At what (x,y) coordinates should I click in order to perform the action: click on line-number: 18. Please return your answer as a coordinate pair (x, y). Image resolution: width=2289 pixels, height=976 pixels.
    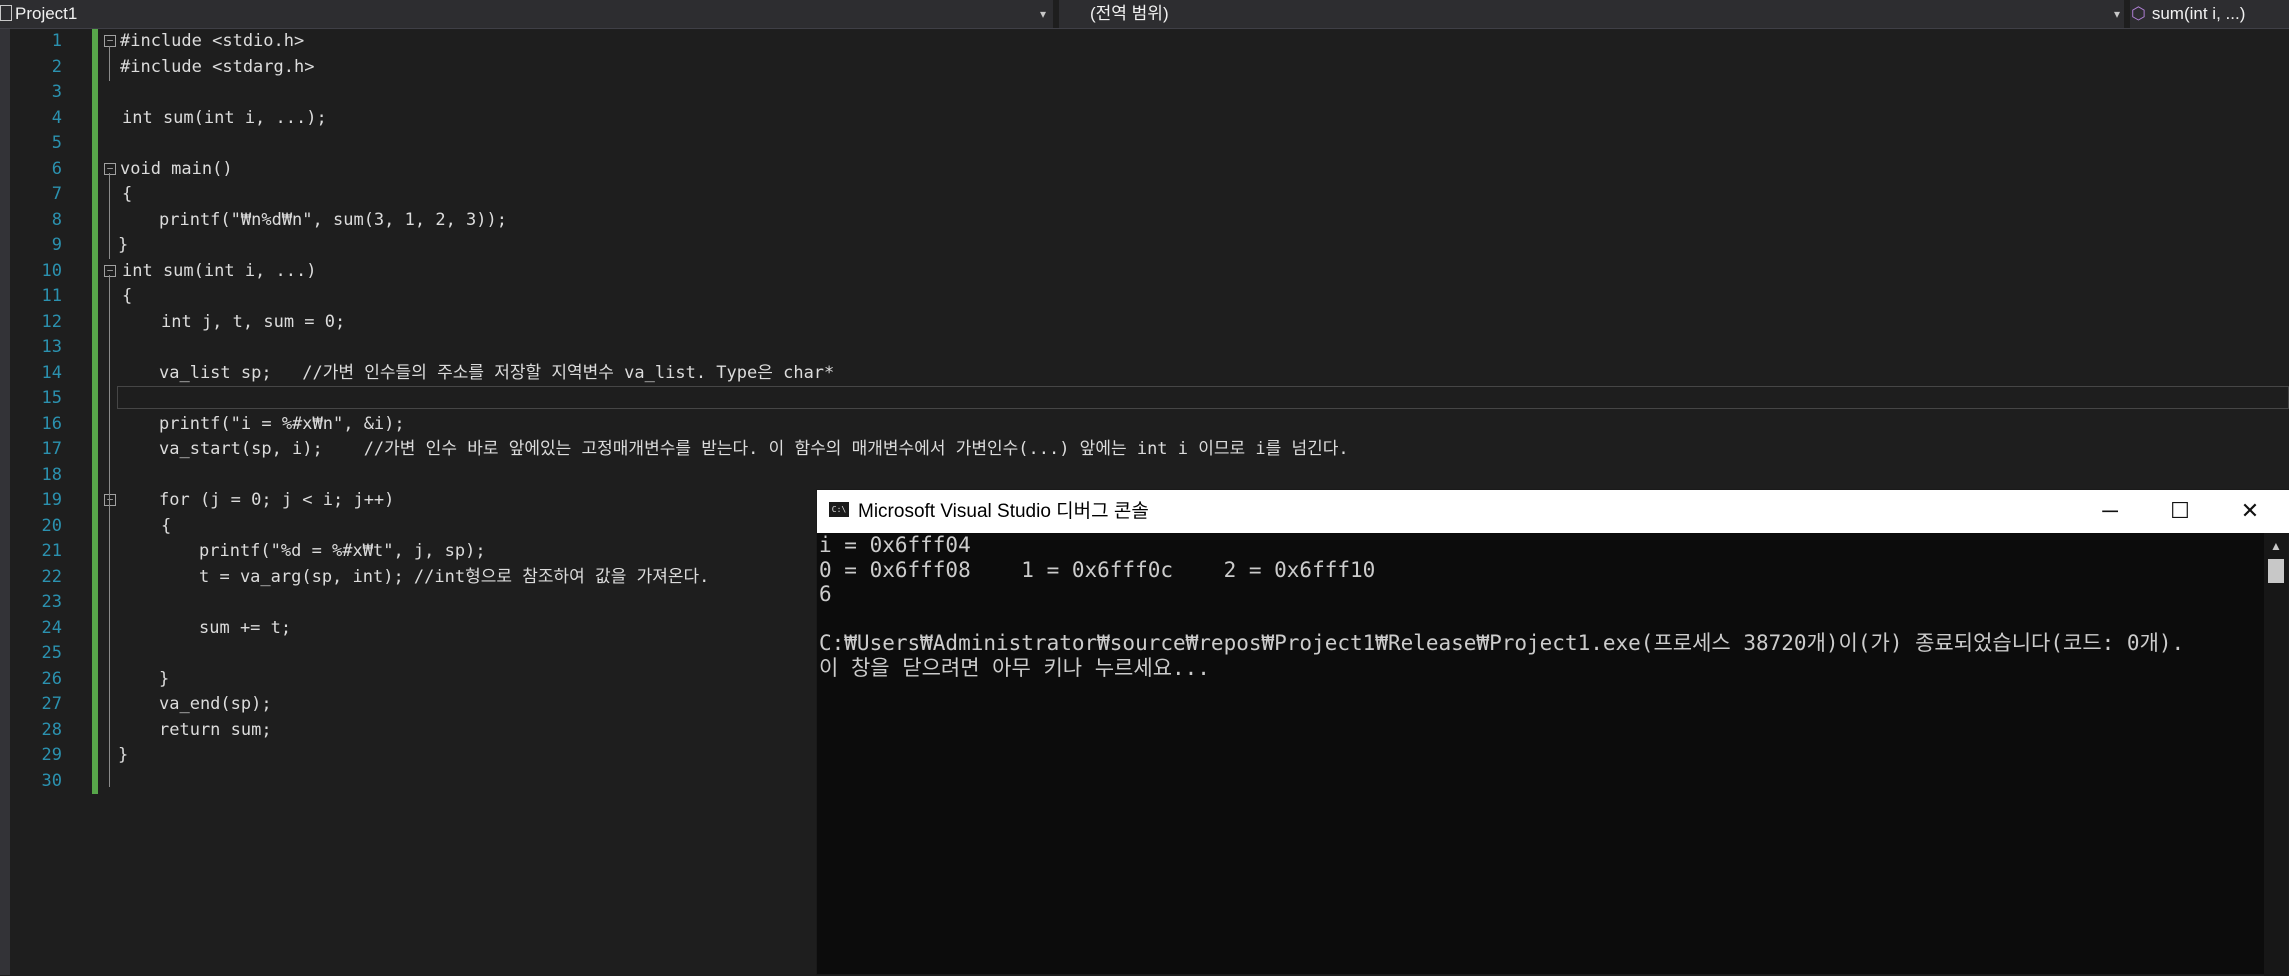
    Looking at the image, I should click on (51, 474).